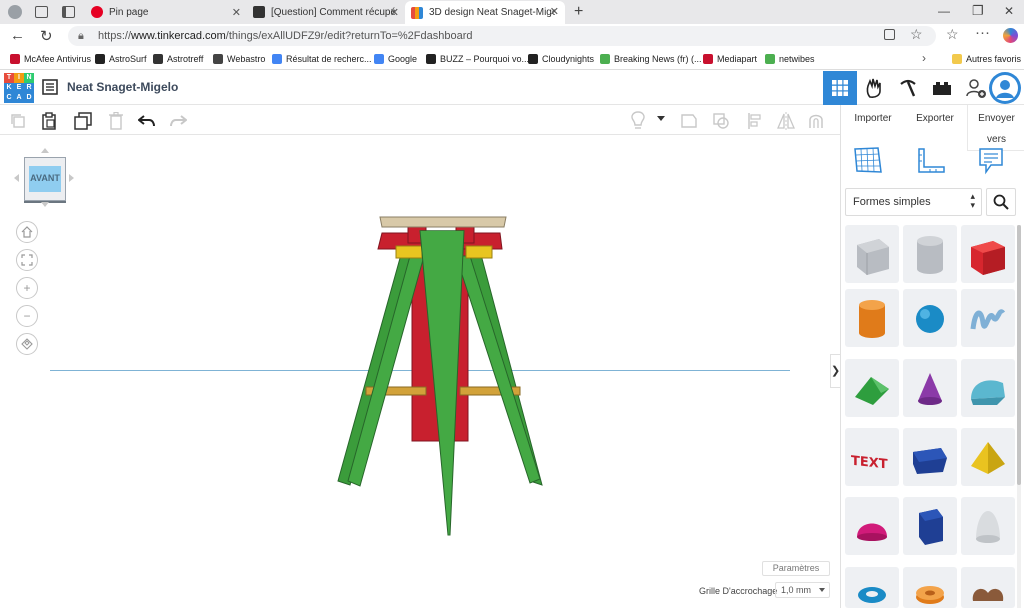  What do you see at coordinates (27, 344) in the screenshot?
I see `perspective-button` at bounding box center [27, 344].